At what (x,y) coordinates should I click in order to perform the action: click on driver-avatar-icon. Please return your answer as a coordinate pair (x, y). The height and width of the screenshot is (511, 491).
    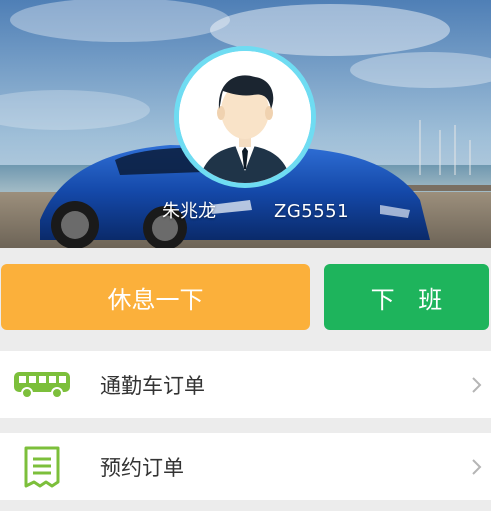
    Looking at the image, I should click on (245, 117).